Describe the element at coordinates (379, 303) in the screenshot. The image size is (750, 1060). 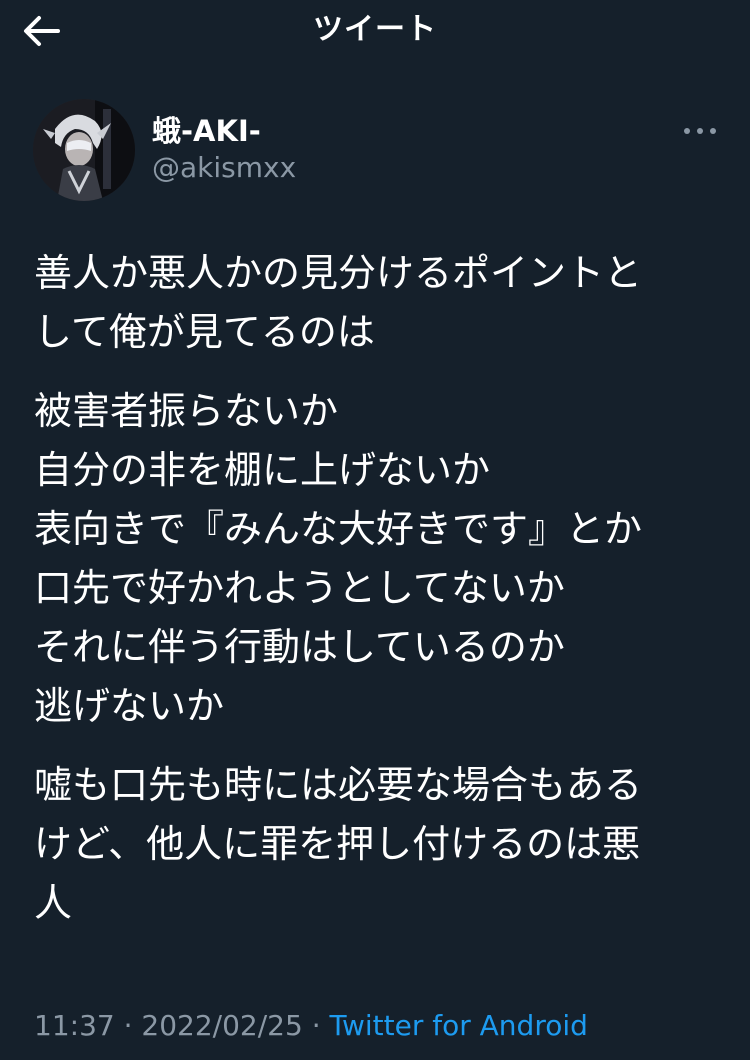
I see `tweet-paragraph: 善人か悪人かの見分けるポイントと して俺が見てるのは` at that location.